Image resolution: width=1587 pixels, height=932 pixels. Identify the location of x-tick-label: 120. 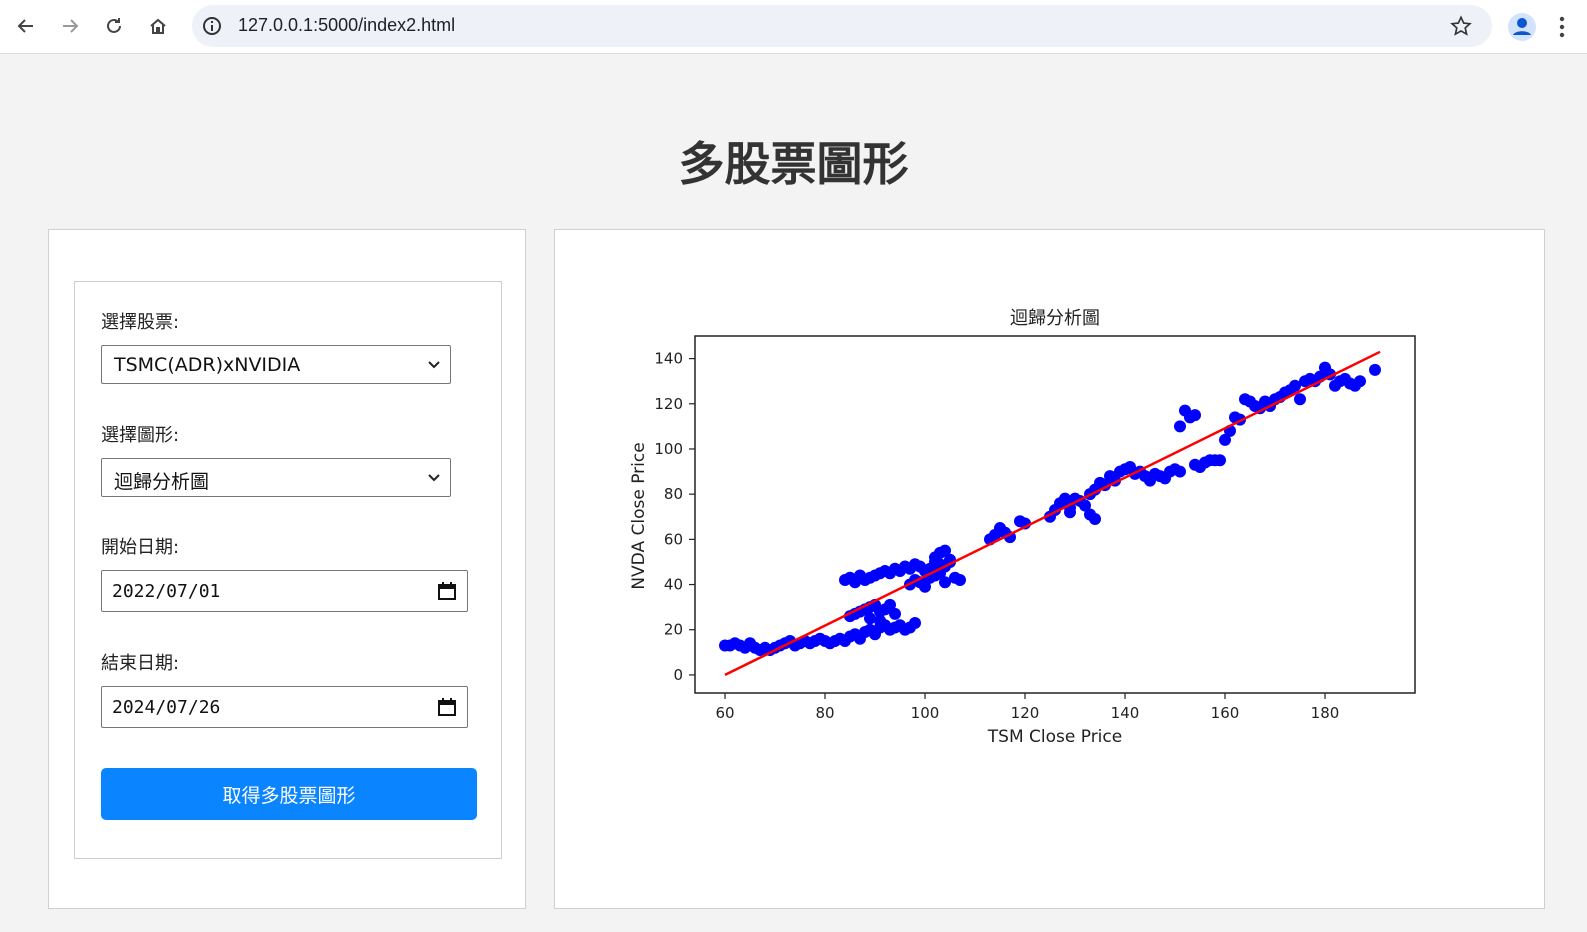
(1025, 713).